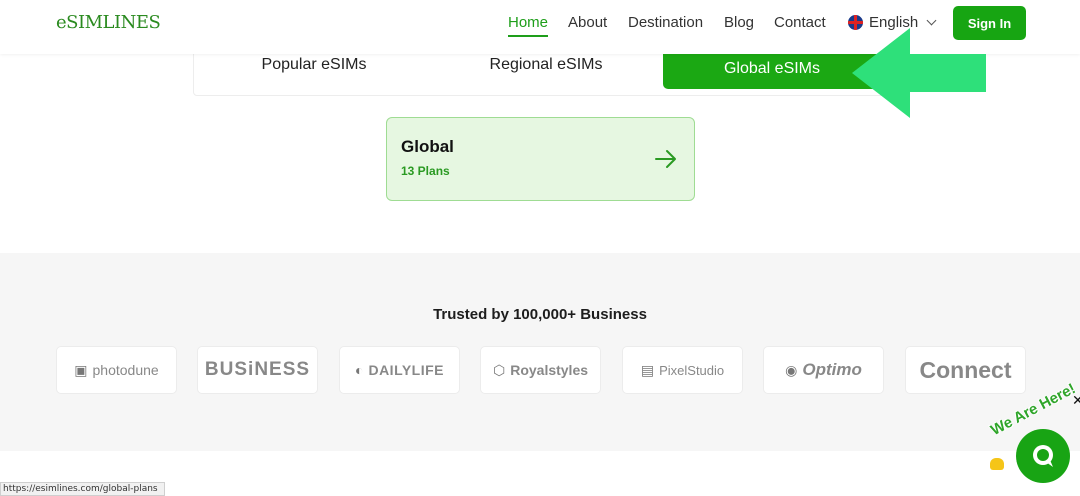 The height and width of the screenshot is (496, 1080). What do you see at coordinates (823, 370) in the screenshot?
I see `brand-logo: ◉ Optimo` at bounding box center [823, 370].